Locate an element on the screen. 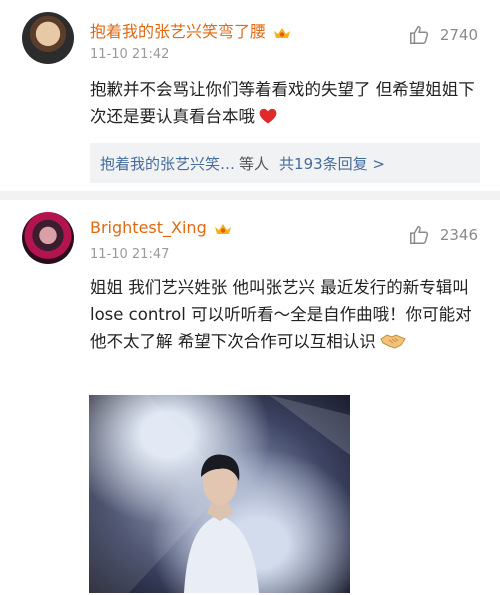 The image size is (500, 595). username-text: Brightest_Xing is located at coordinates (148, 227).